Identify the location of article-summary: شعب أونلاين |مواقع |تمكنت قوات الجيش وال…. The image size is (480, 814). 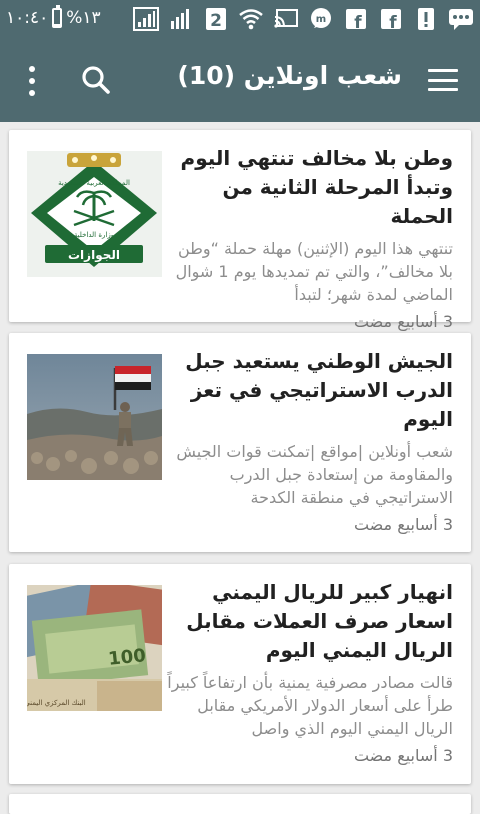
(314, 474).